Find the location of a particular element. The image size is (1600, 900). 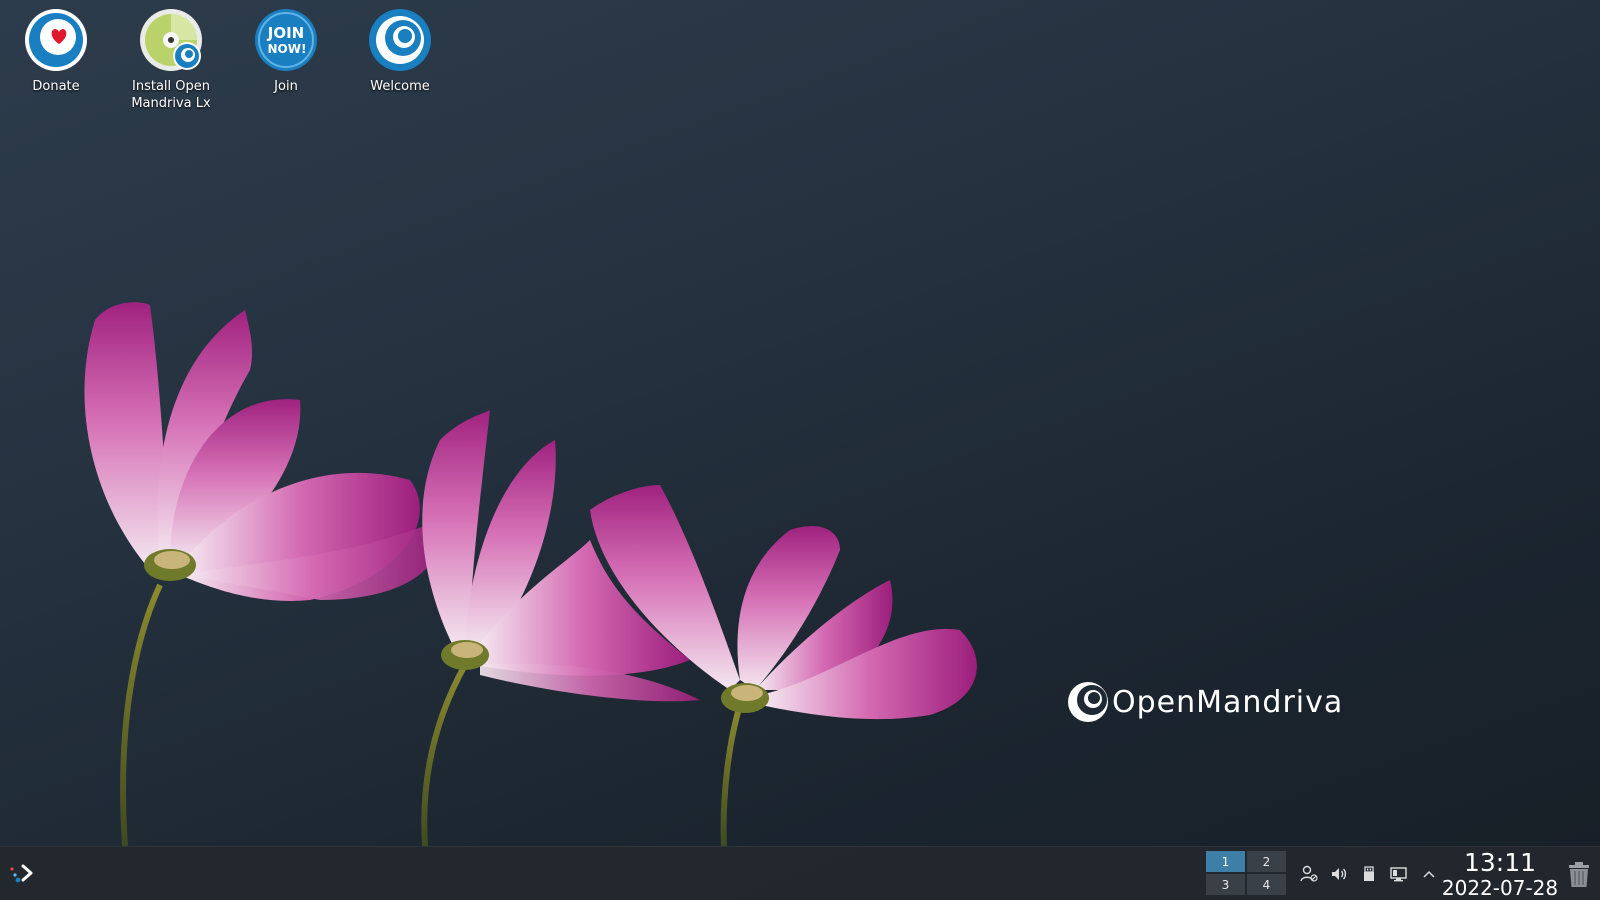

desktop-icon-label: Welcome is located at coordinates (400, 86).